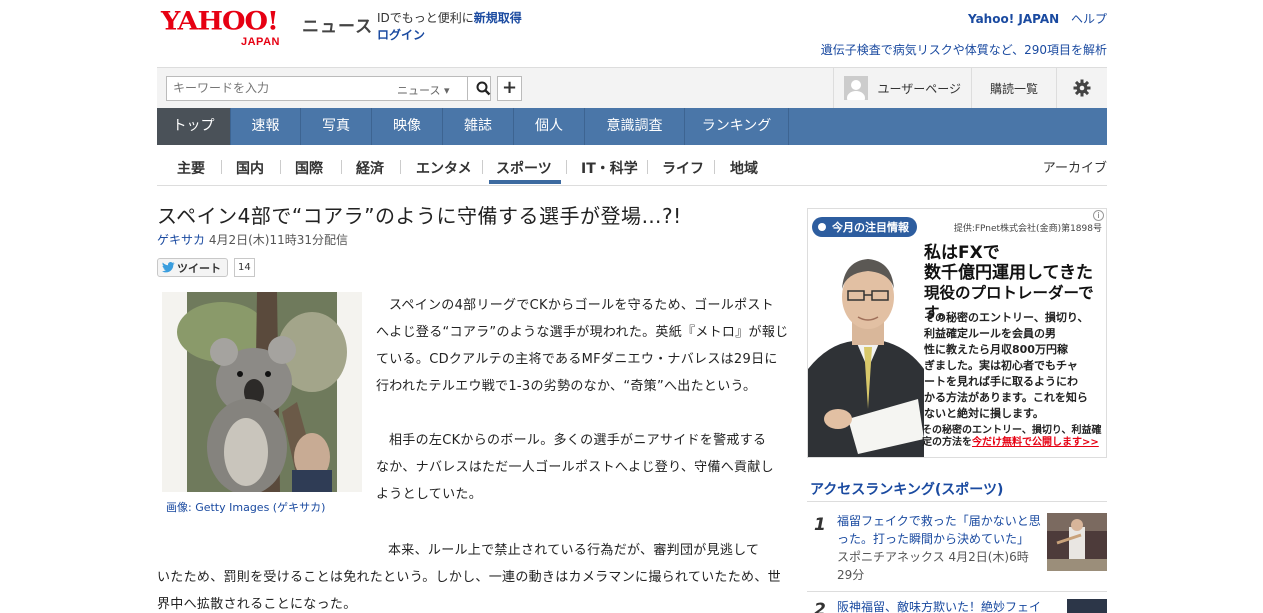 This screenshot has width=1263, height=613. What do you see at coordinates (1027, 229) in the screenshot?
I see `ad-provider: 提供:FPnet株式会社(金商)第1898号` at bounding box center [1027, 229].